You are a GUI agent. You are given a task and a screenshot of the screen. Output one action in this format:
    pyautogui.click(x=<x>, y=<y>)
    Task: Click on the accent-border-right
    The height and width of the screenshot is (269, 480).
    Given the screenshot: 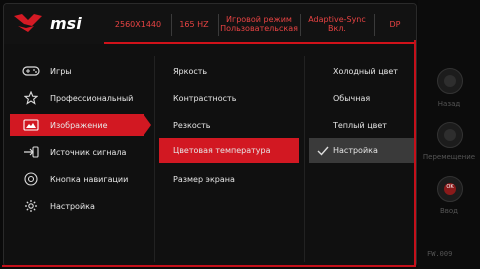 What is the action you would take?
    pyautogui.click(x=415, y=153)
    